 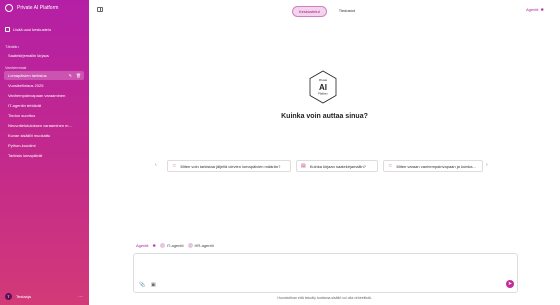 I want to click on chat-item: Kuvan sisällöt muokattu, so click(x=44, y=135).